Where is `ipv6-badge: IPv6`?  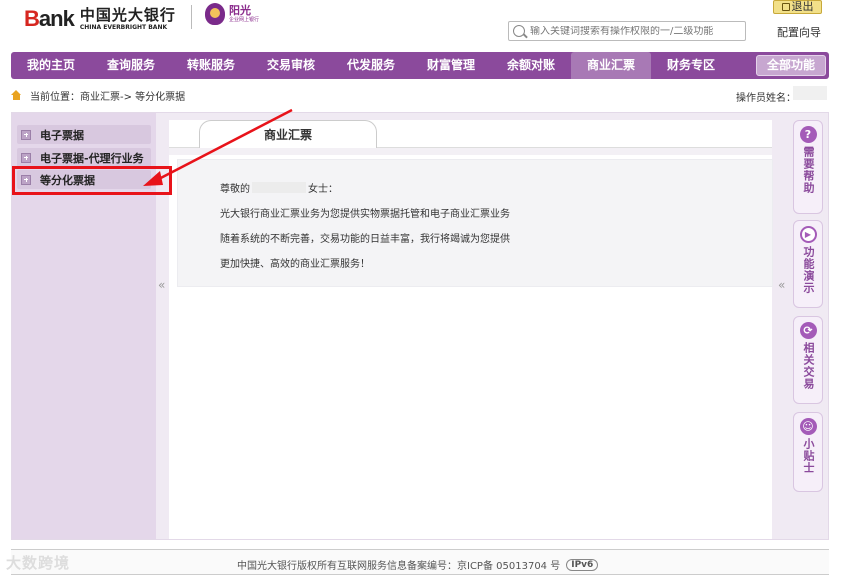
ipv6-badge: IPv6 is located at coordinates (582, 564).